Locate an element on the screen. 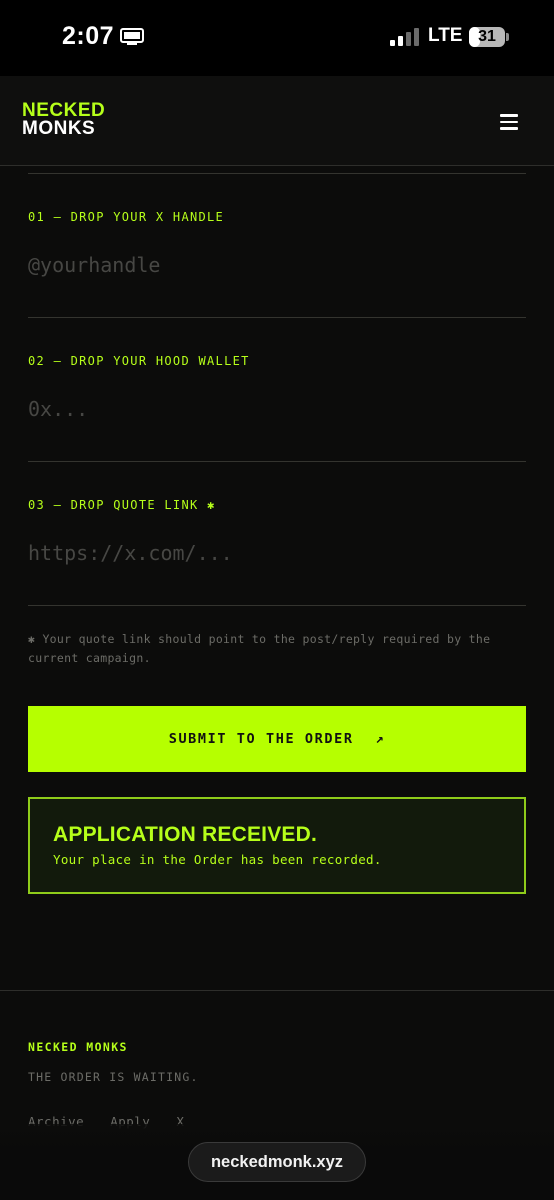 Image resolution: width=554 pixels, height=1200 pixels. quote-link-field-divider is located at coordinates (277, 605).